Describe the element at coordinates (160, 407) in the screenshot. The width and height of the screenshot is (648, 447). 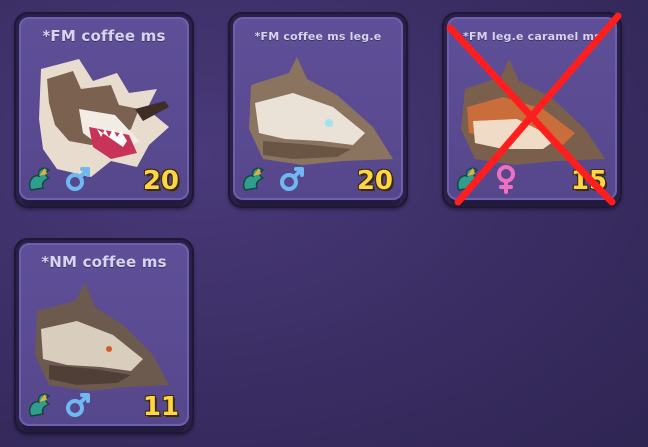
I see `level-number: 11` at that location.